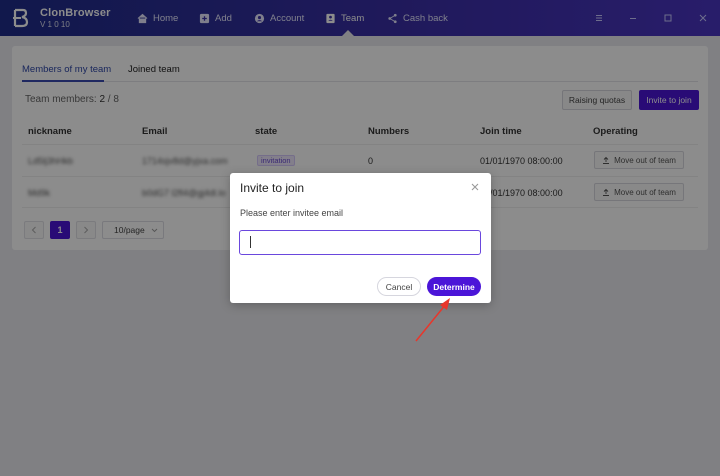 The image size is (720, 476). What do you see at coordinates (272, 188) in the screenshot?
I see `dialog-title: Invite to join` at bounding box center [272, 188].